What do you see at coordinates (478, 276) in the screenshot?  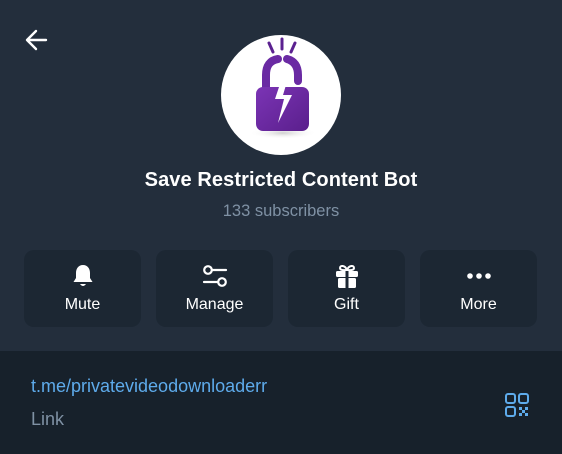 I see `more-dots-icon` at bounding box center [478, 276].